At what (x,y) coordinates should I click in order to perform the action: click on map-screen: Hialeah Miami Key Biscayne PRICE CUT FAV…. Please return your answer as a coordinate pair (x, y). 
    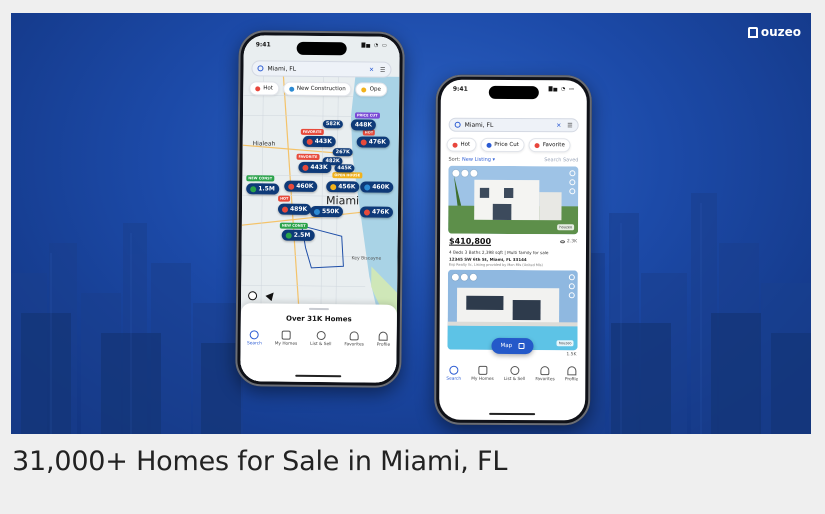
    Looking at the image, I should click on (320, 209).